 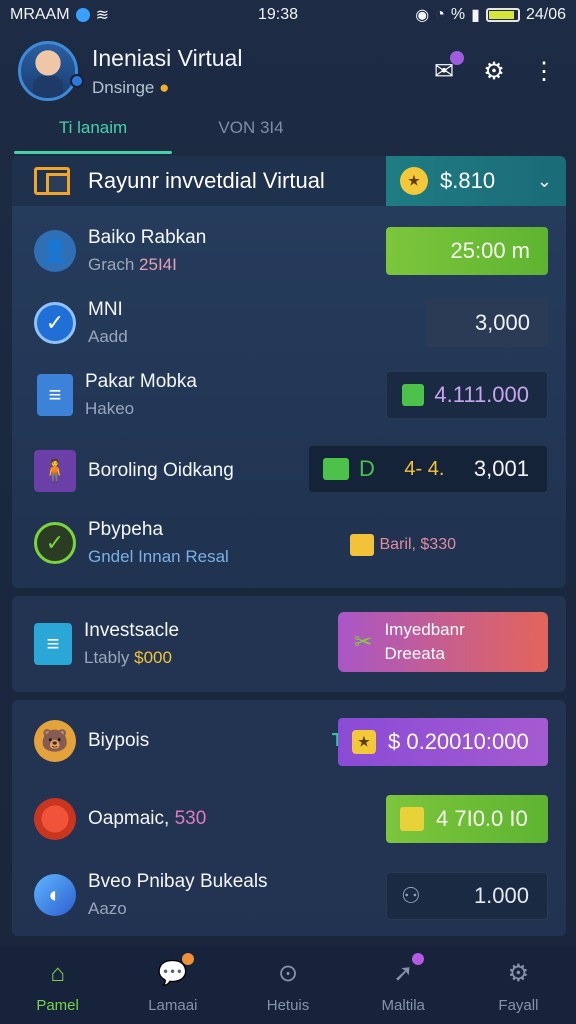 What do you see at coordinates (110, 408) in the screenshot?
I see `row-subtitle: Hakeo` at bounding box center [110, 408].